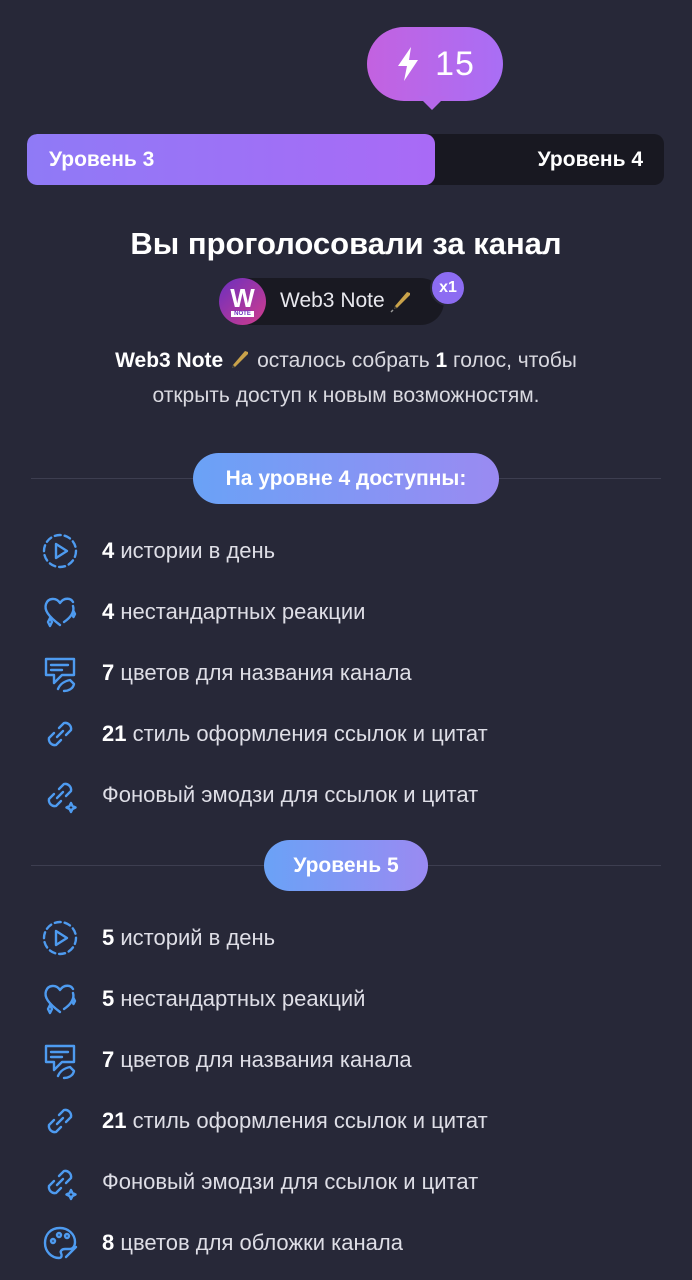 The width and height of the screenshot is (692, 1280). Describe the element at coordinates (195, 550) in the screenshot. I see `feature-label: истории в день` at that location.